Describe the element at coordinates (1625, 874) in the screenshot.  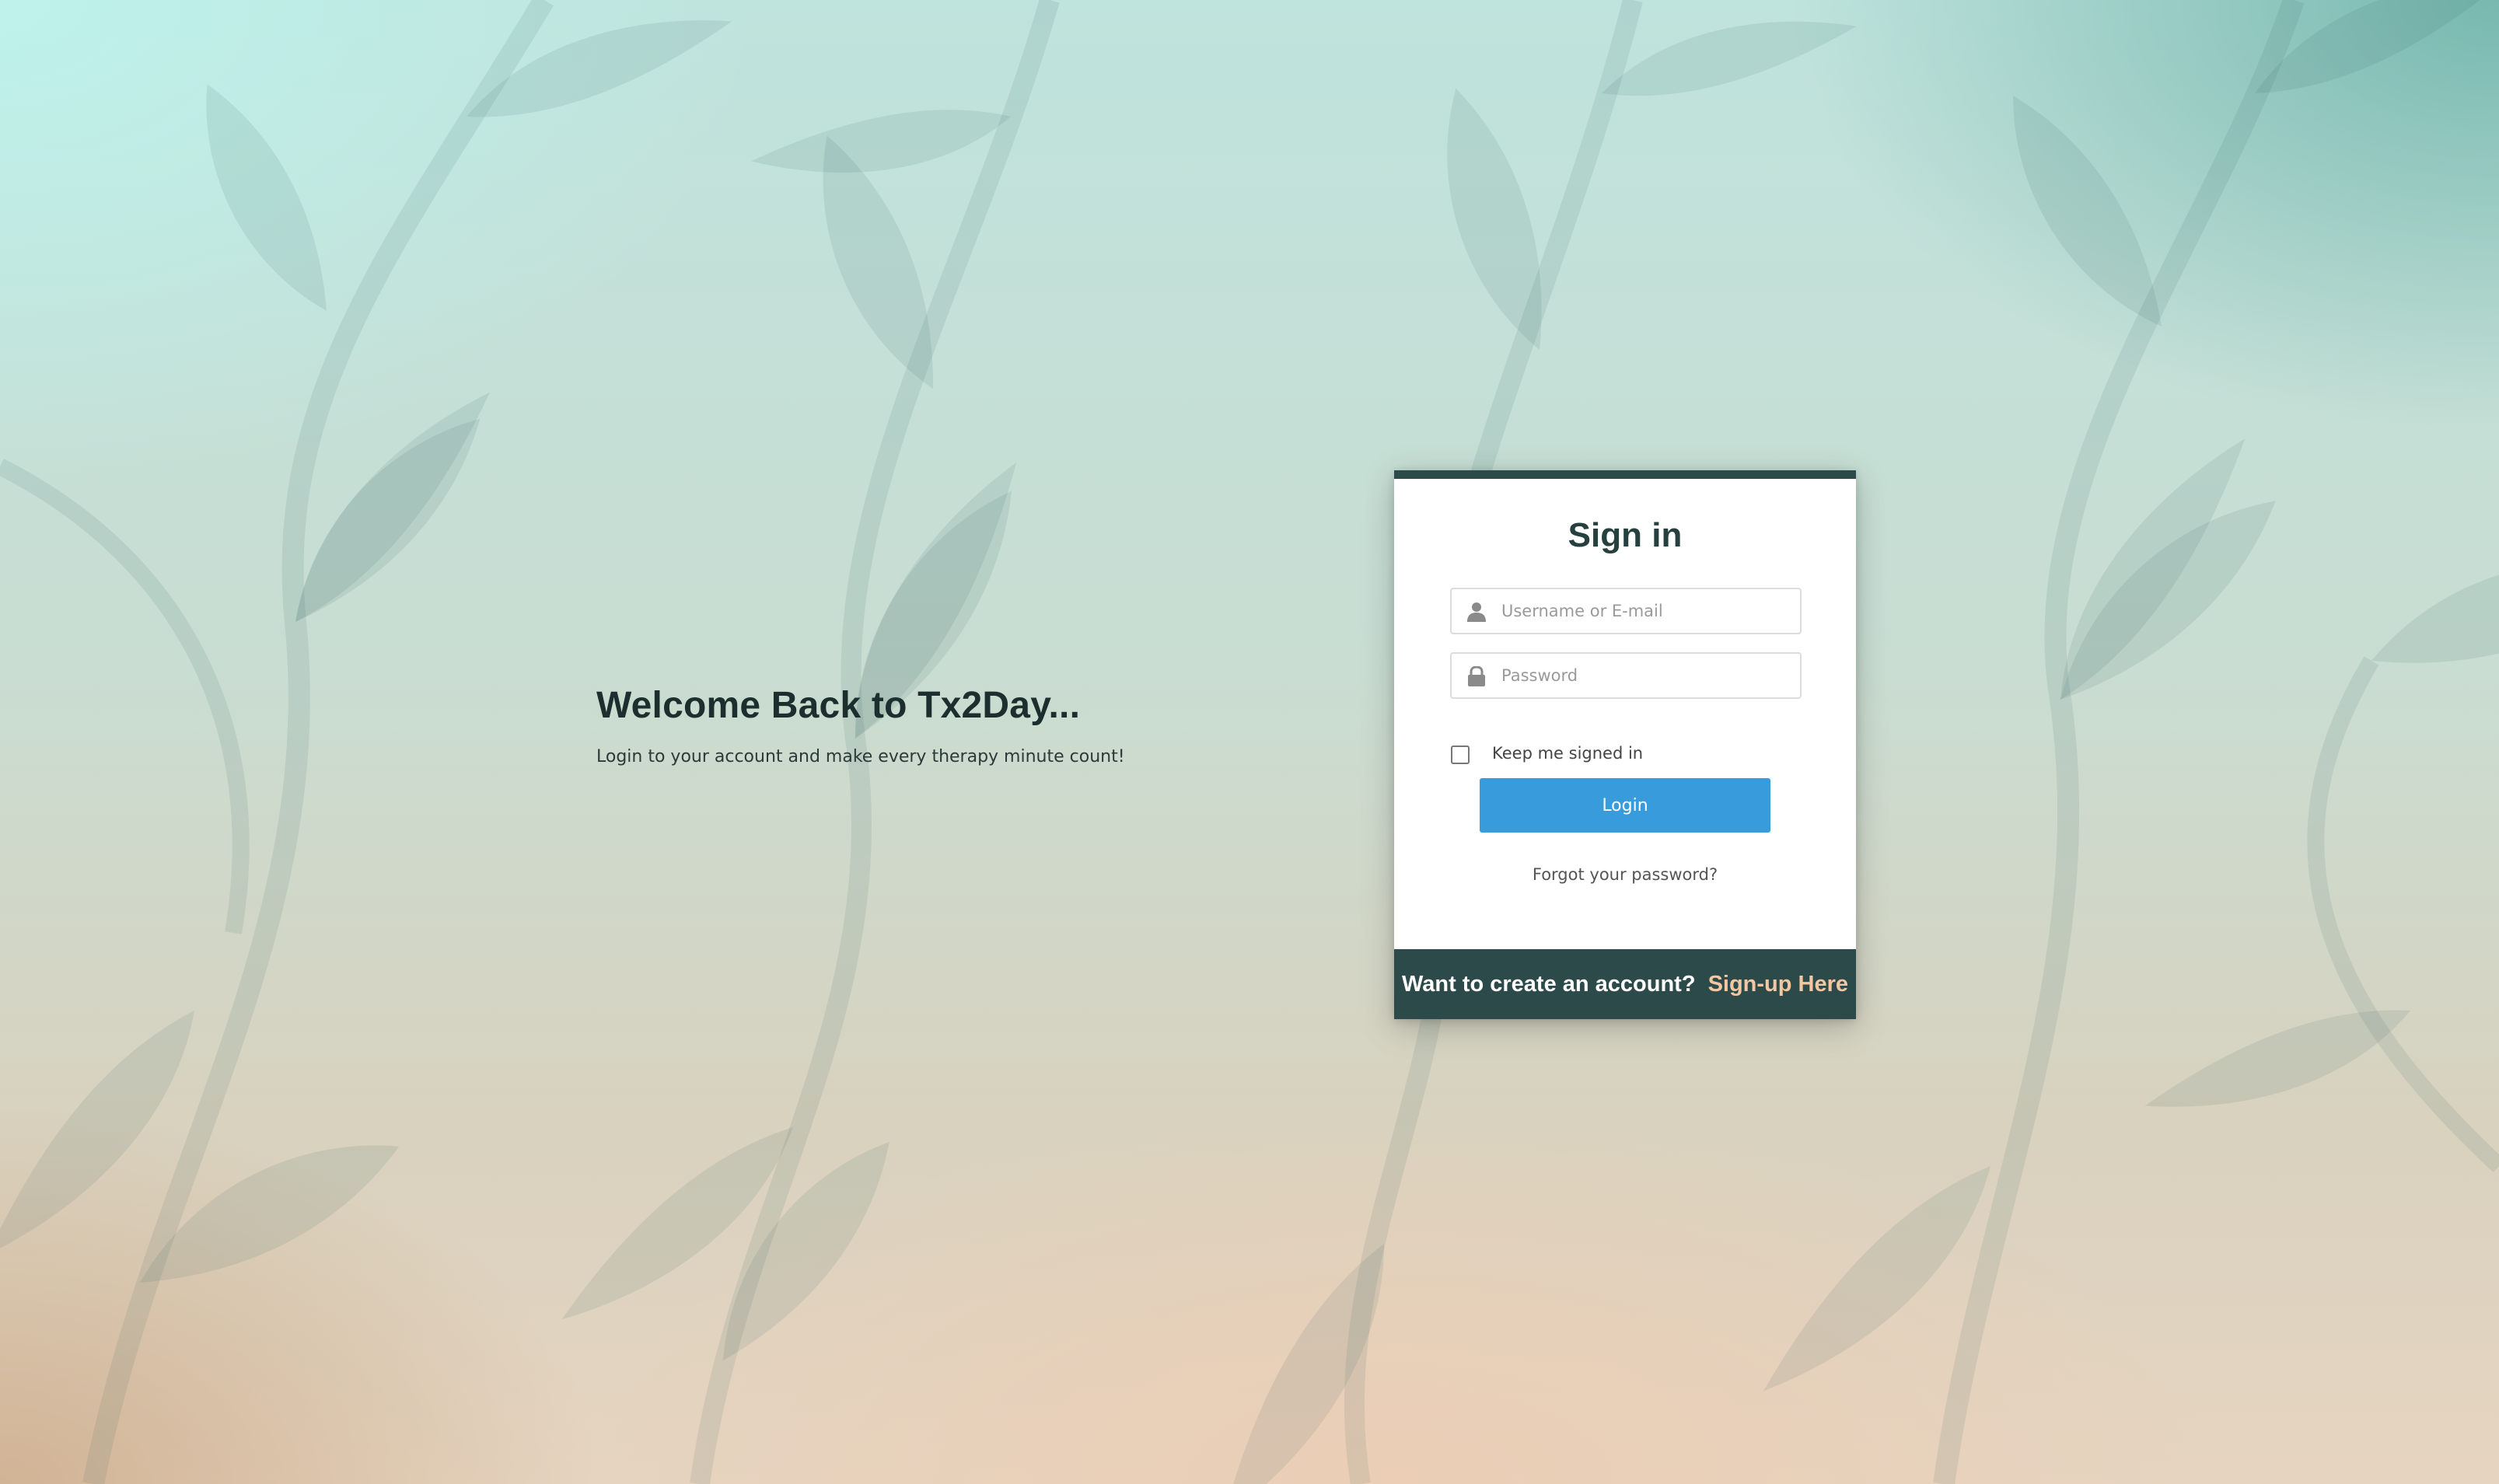
I see `forgot-password-link: Forgot your password?` at that location.